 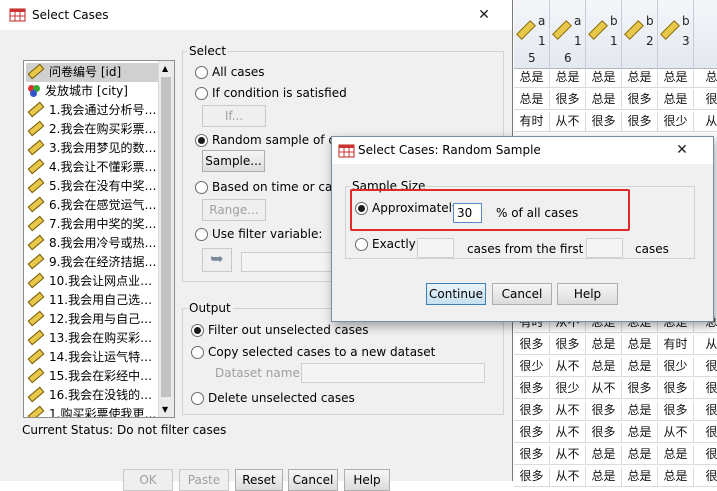 I want to click on ok-button: OK, so click(x=148, y=480).